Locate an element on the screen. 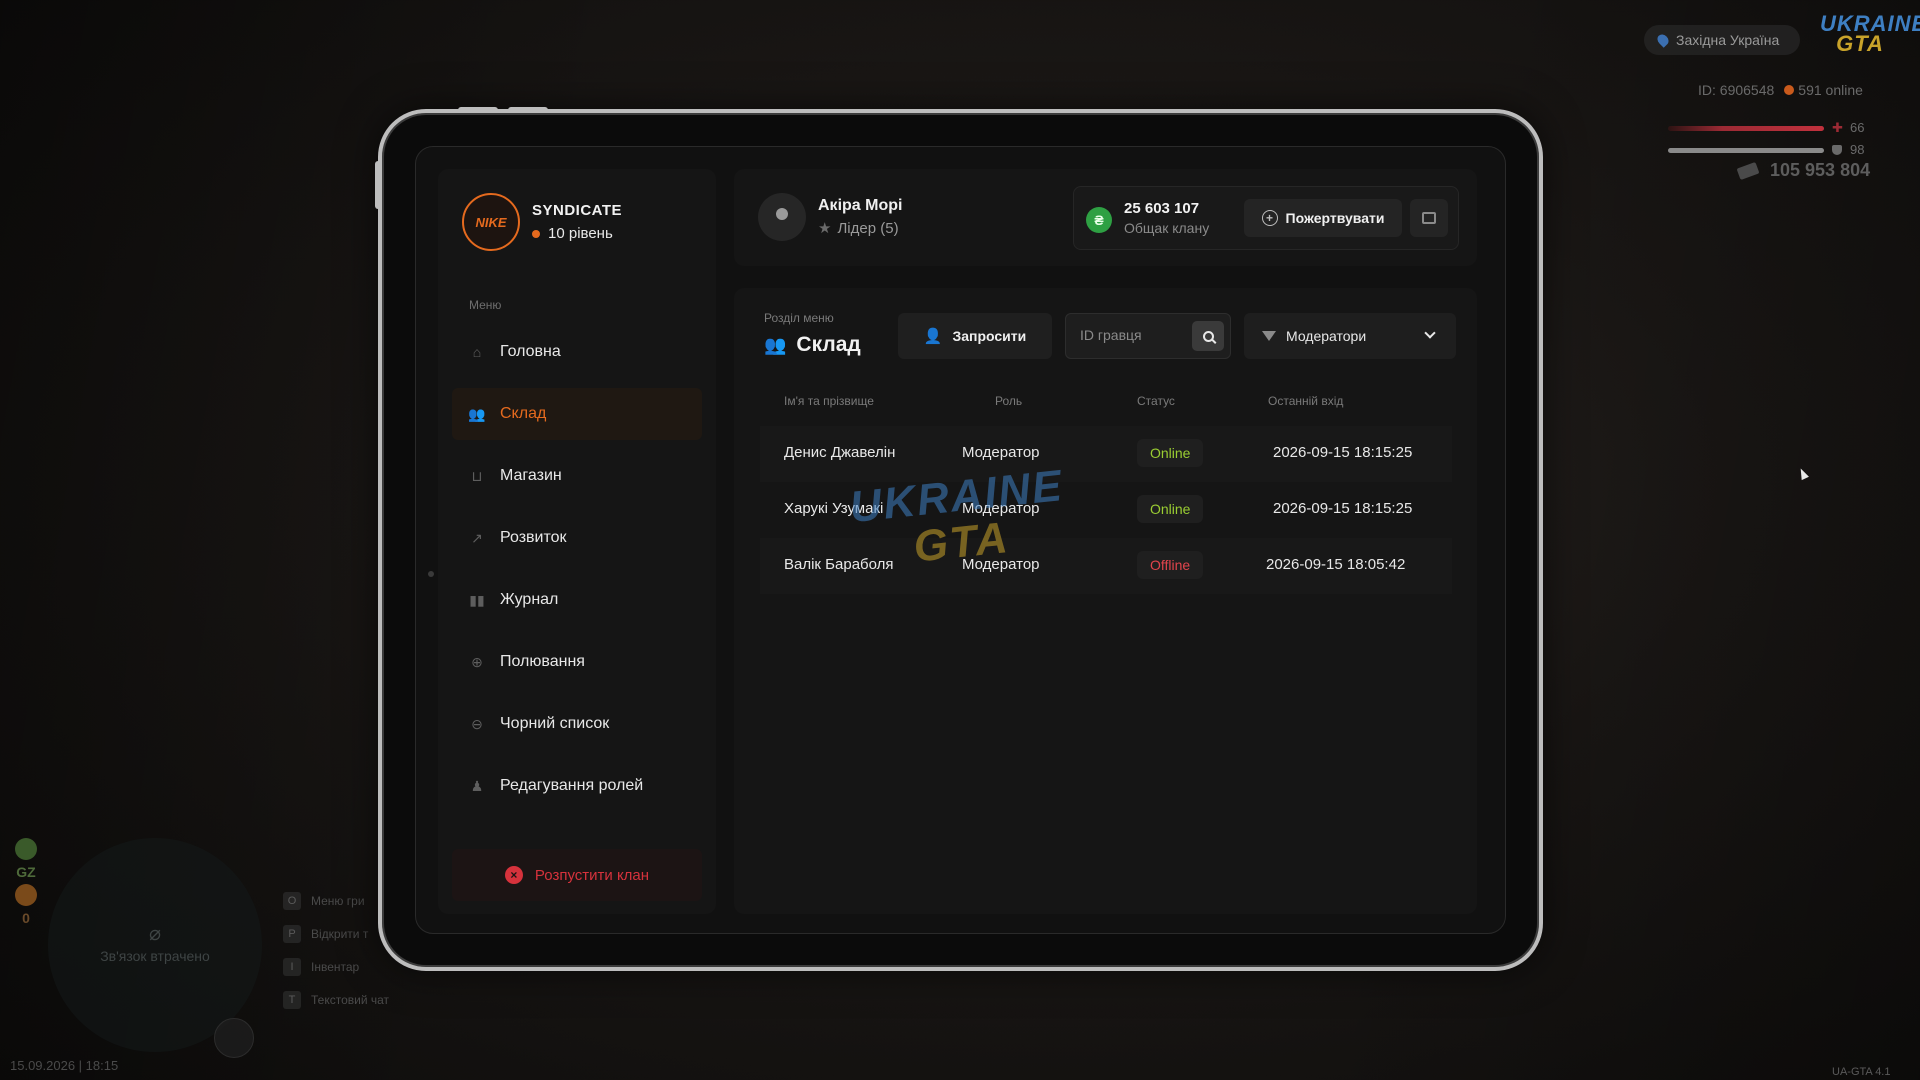  sidebar-item-hunting: ⊕ Полювання is located at coordinates (577, 662).